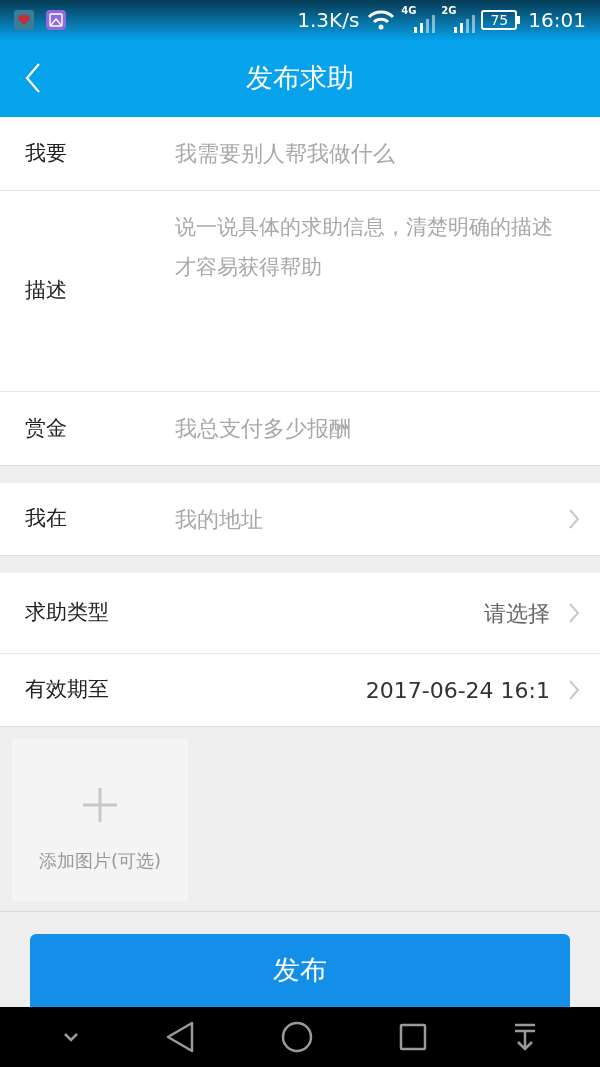 The width and height of the screenshot is (600, 1067). What do you see at coordinates (71, 1037) in the screenshot?
I see `chevron-down-icon` at bounding box center [71, 1037].